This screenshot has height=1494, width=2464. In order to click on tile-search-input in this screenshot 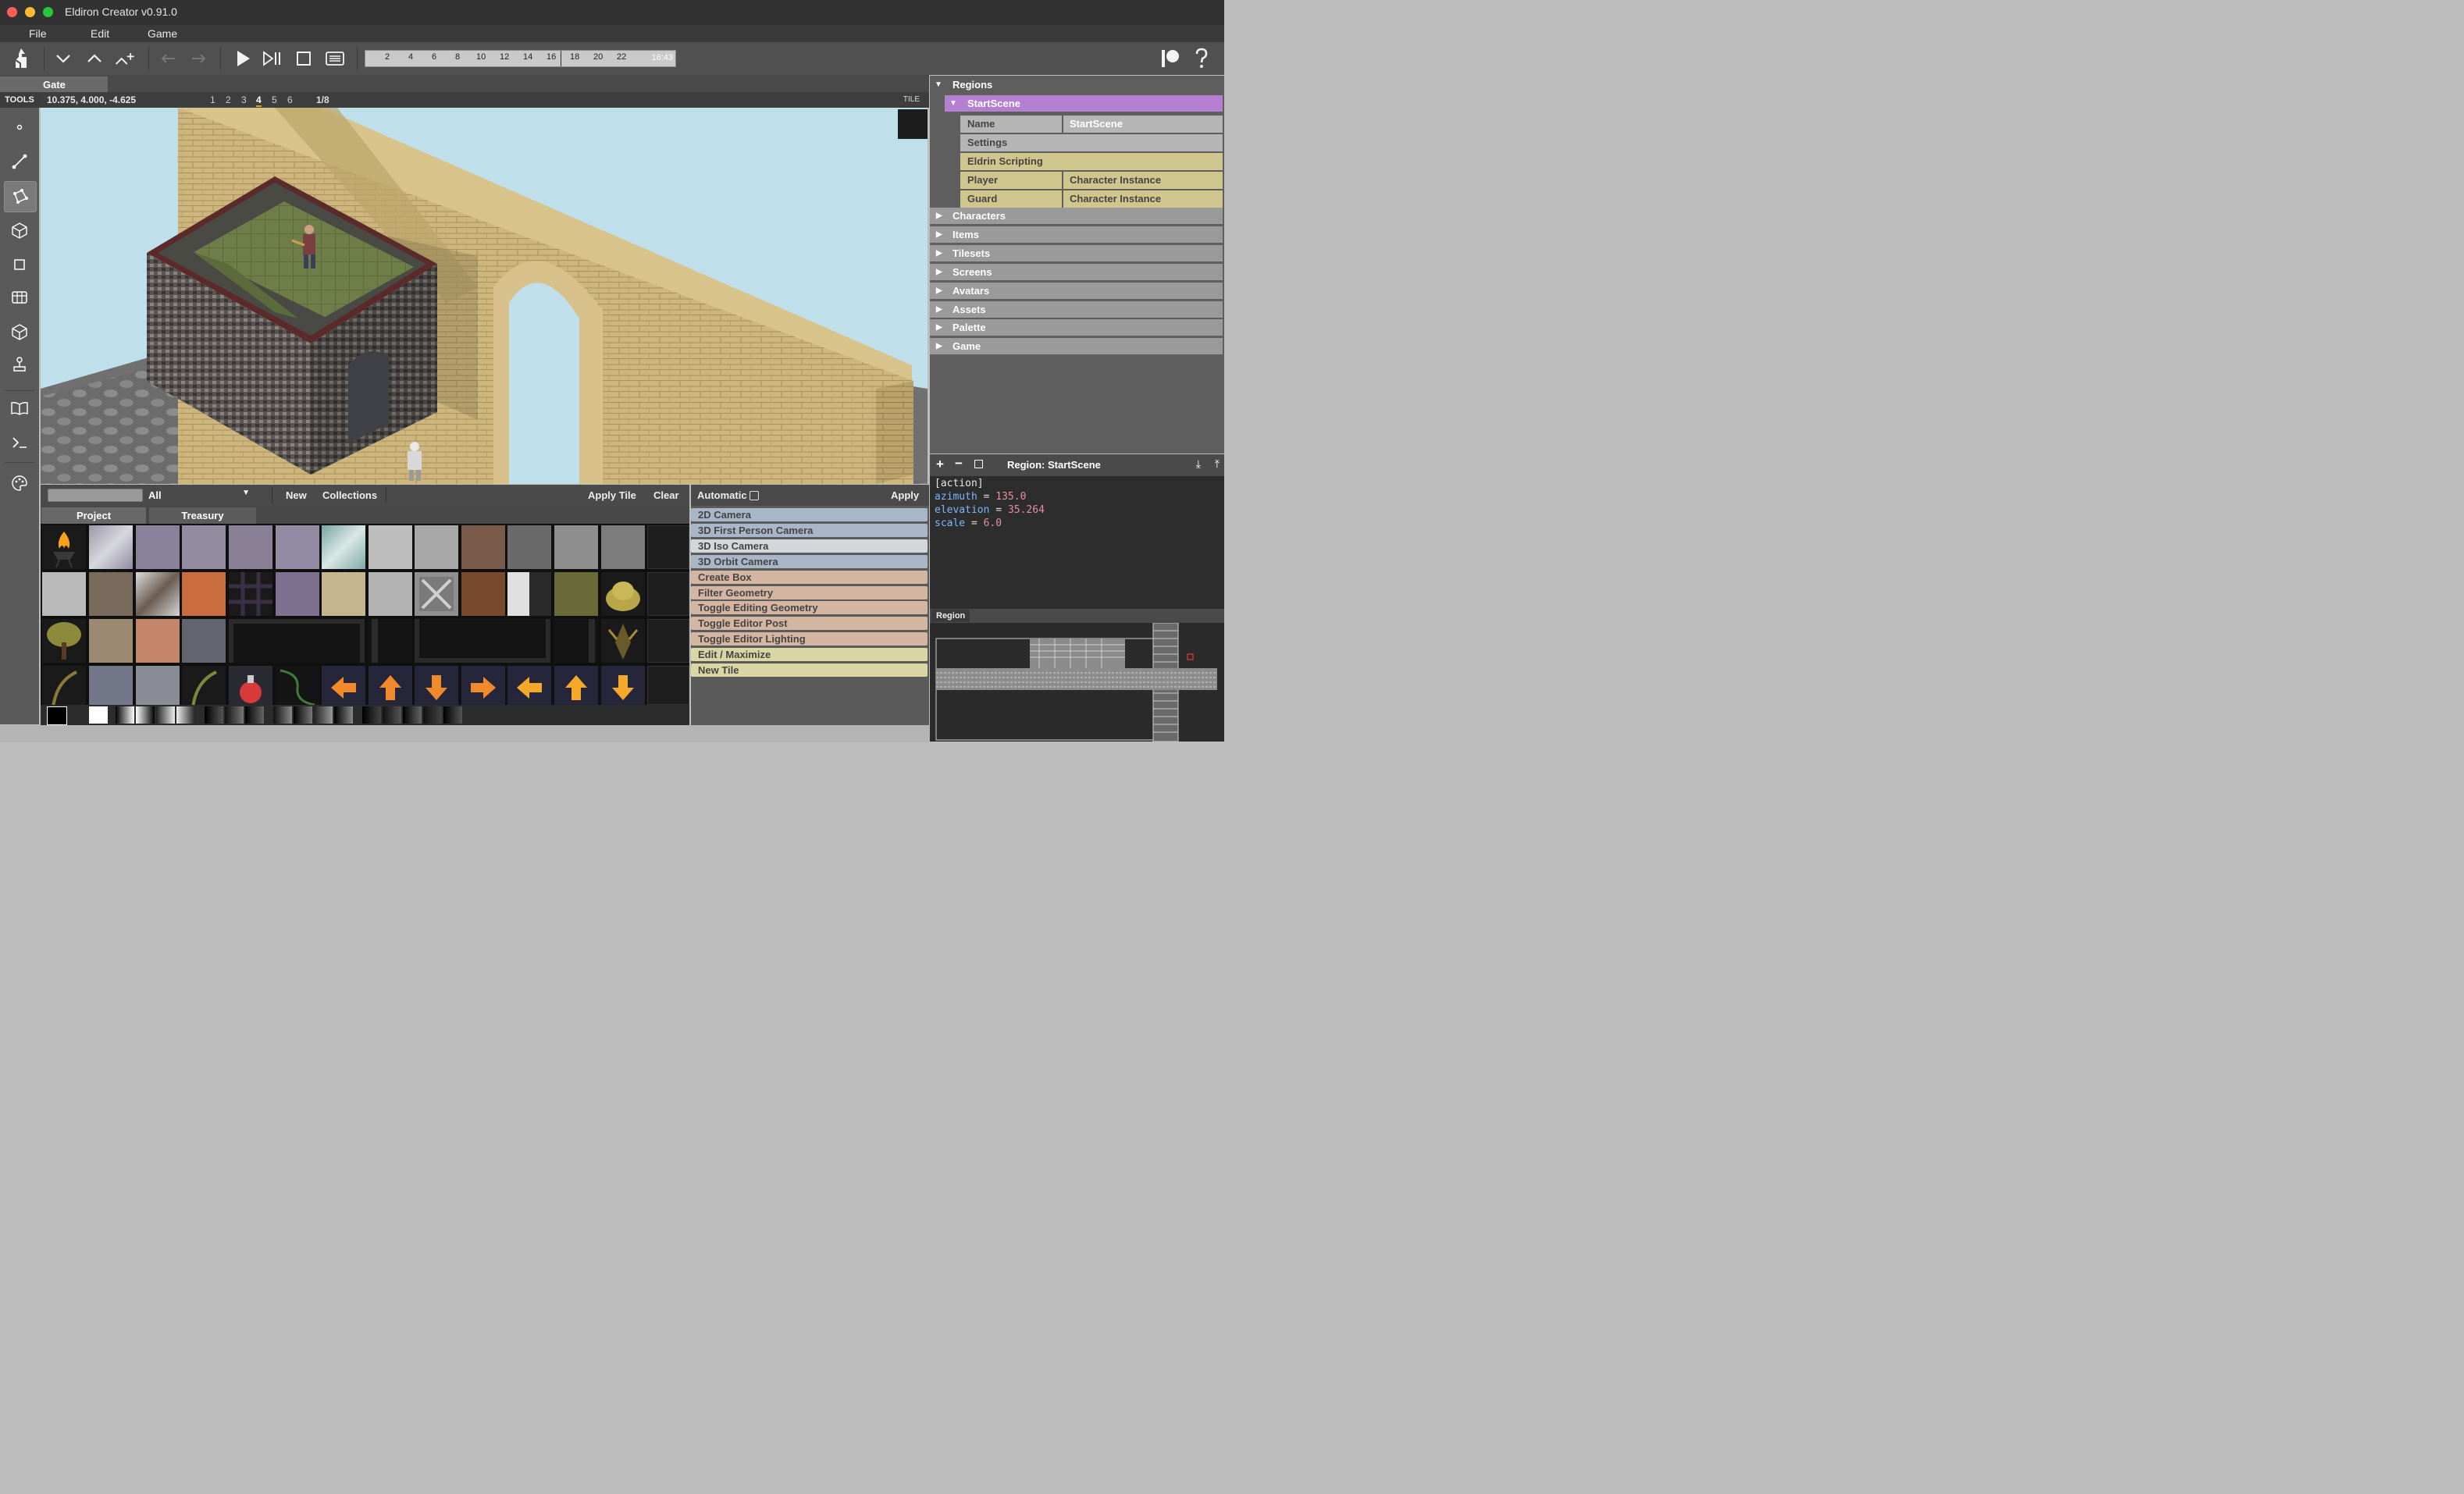, I will do `click(95, 495)`.